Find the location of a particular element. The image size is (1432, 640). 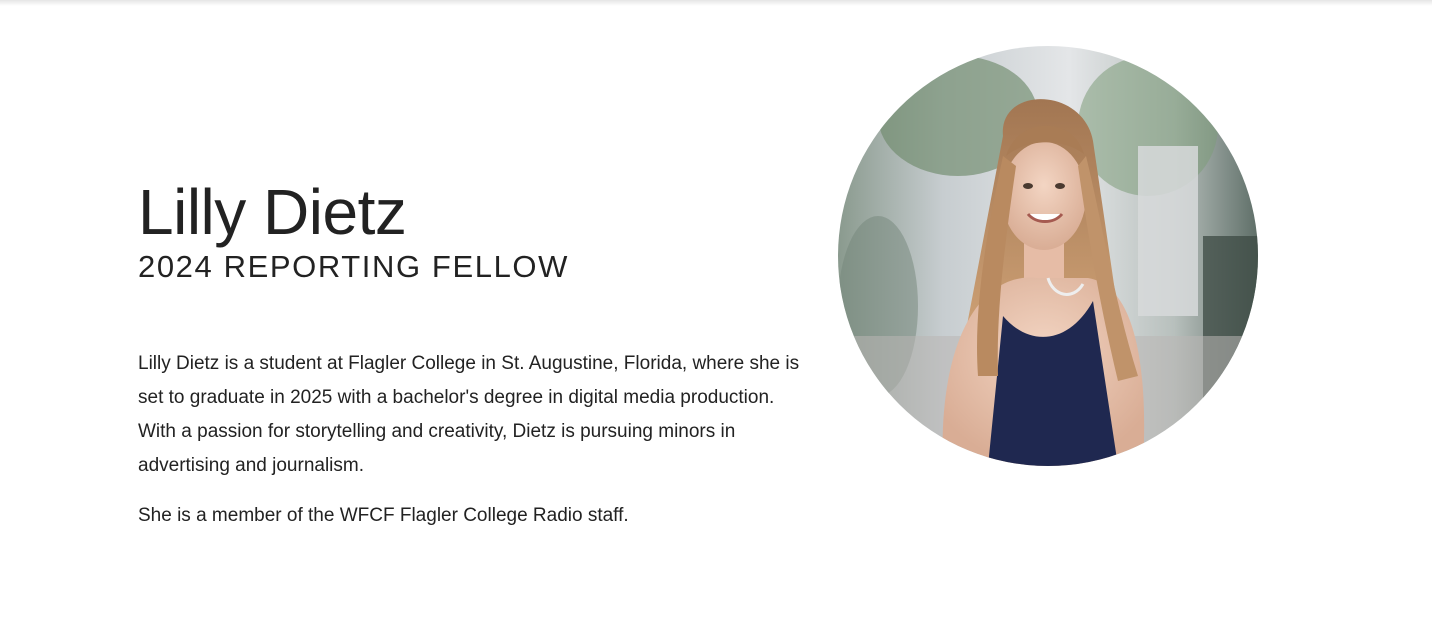

fellow-role: 2024 REPORTING FELLOW is located at coordinates (353, 266).